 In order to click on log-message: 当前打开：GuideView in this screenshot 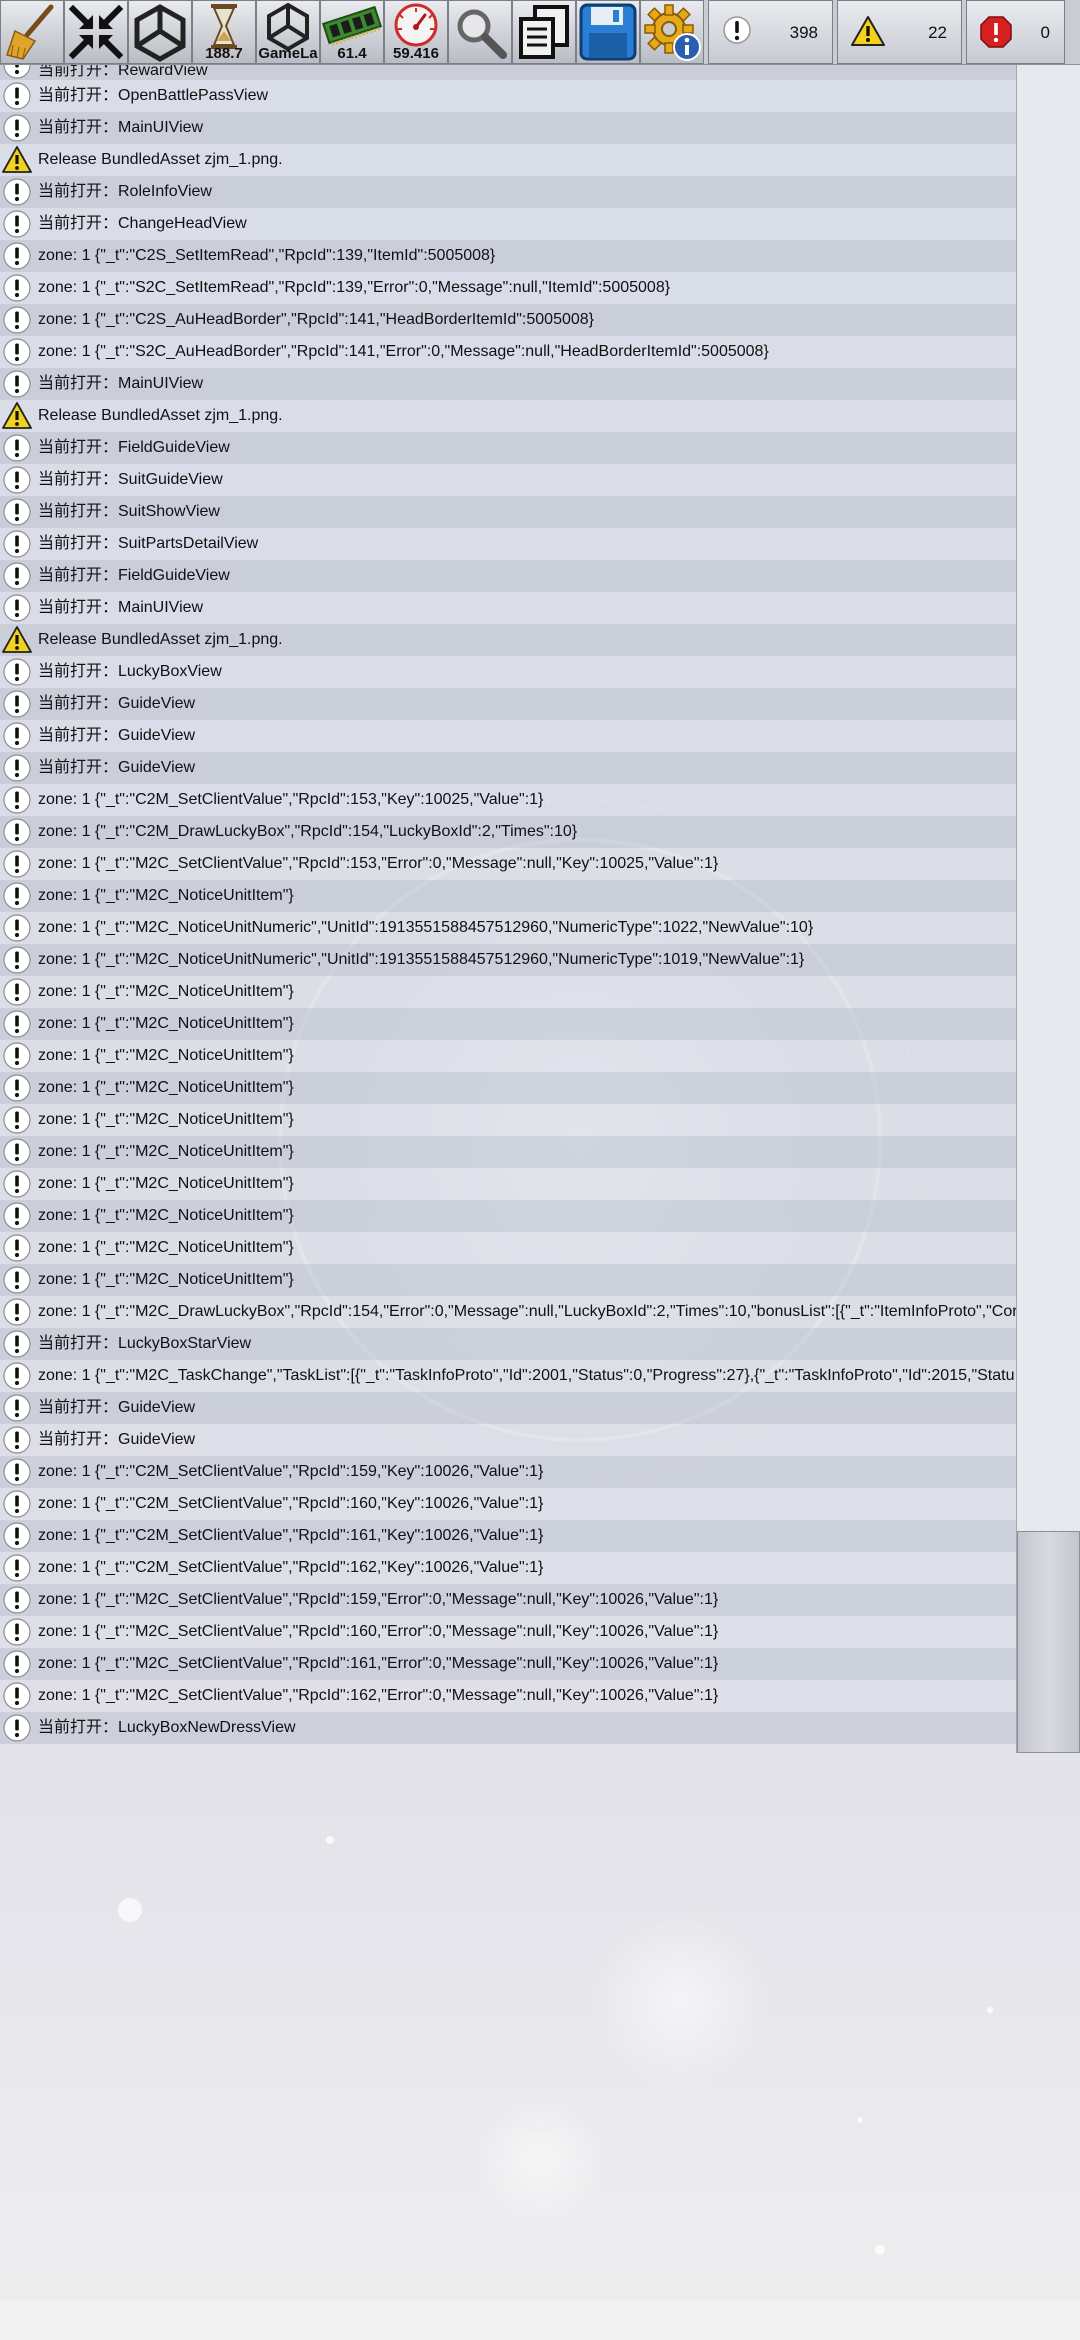, I will do `click(117, 735)`.